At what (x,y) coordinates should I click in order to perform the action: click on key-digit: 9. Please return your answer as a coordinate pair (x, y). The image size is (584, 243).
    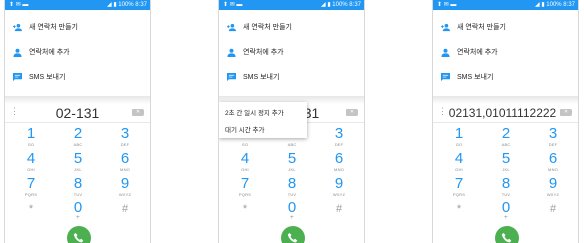
    Looking at the image, I should click on (339, 183).